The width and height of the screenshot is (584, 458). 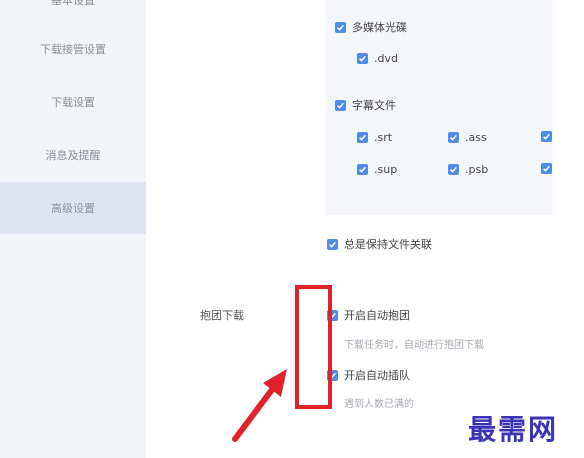 I want to click on srt-label: .srt, so click(x=383, y=137).